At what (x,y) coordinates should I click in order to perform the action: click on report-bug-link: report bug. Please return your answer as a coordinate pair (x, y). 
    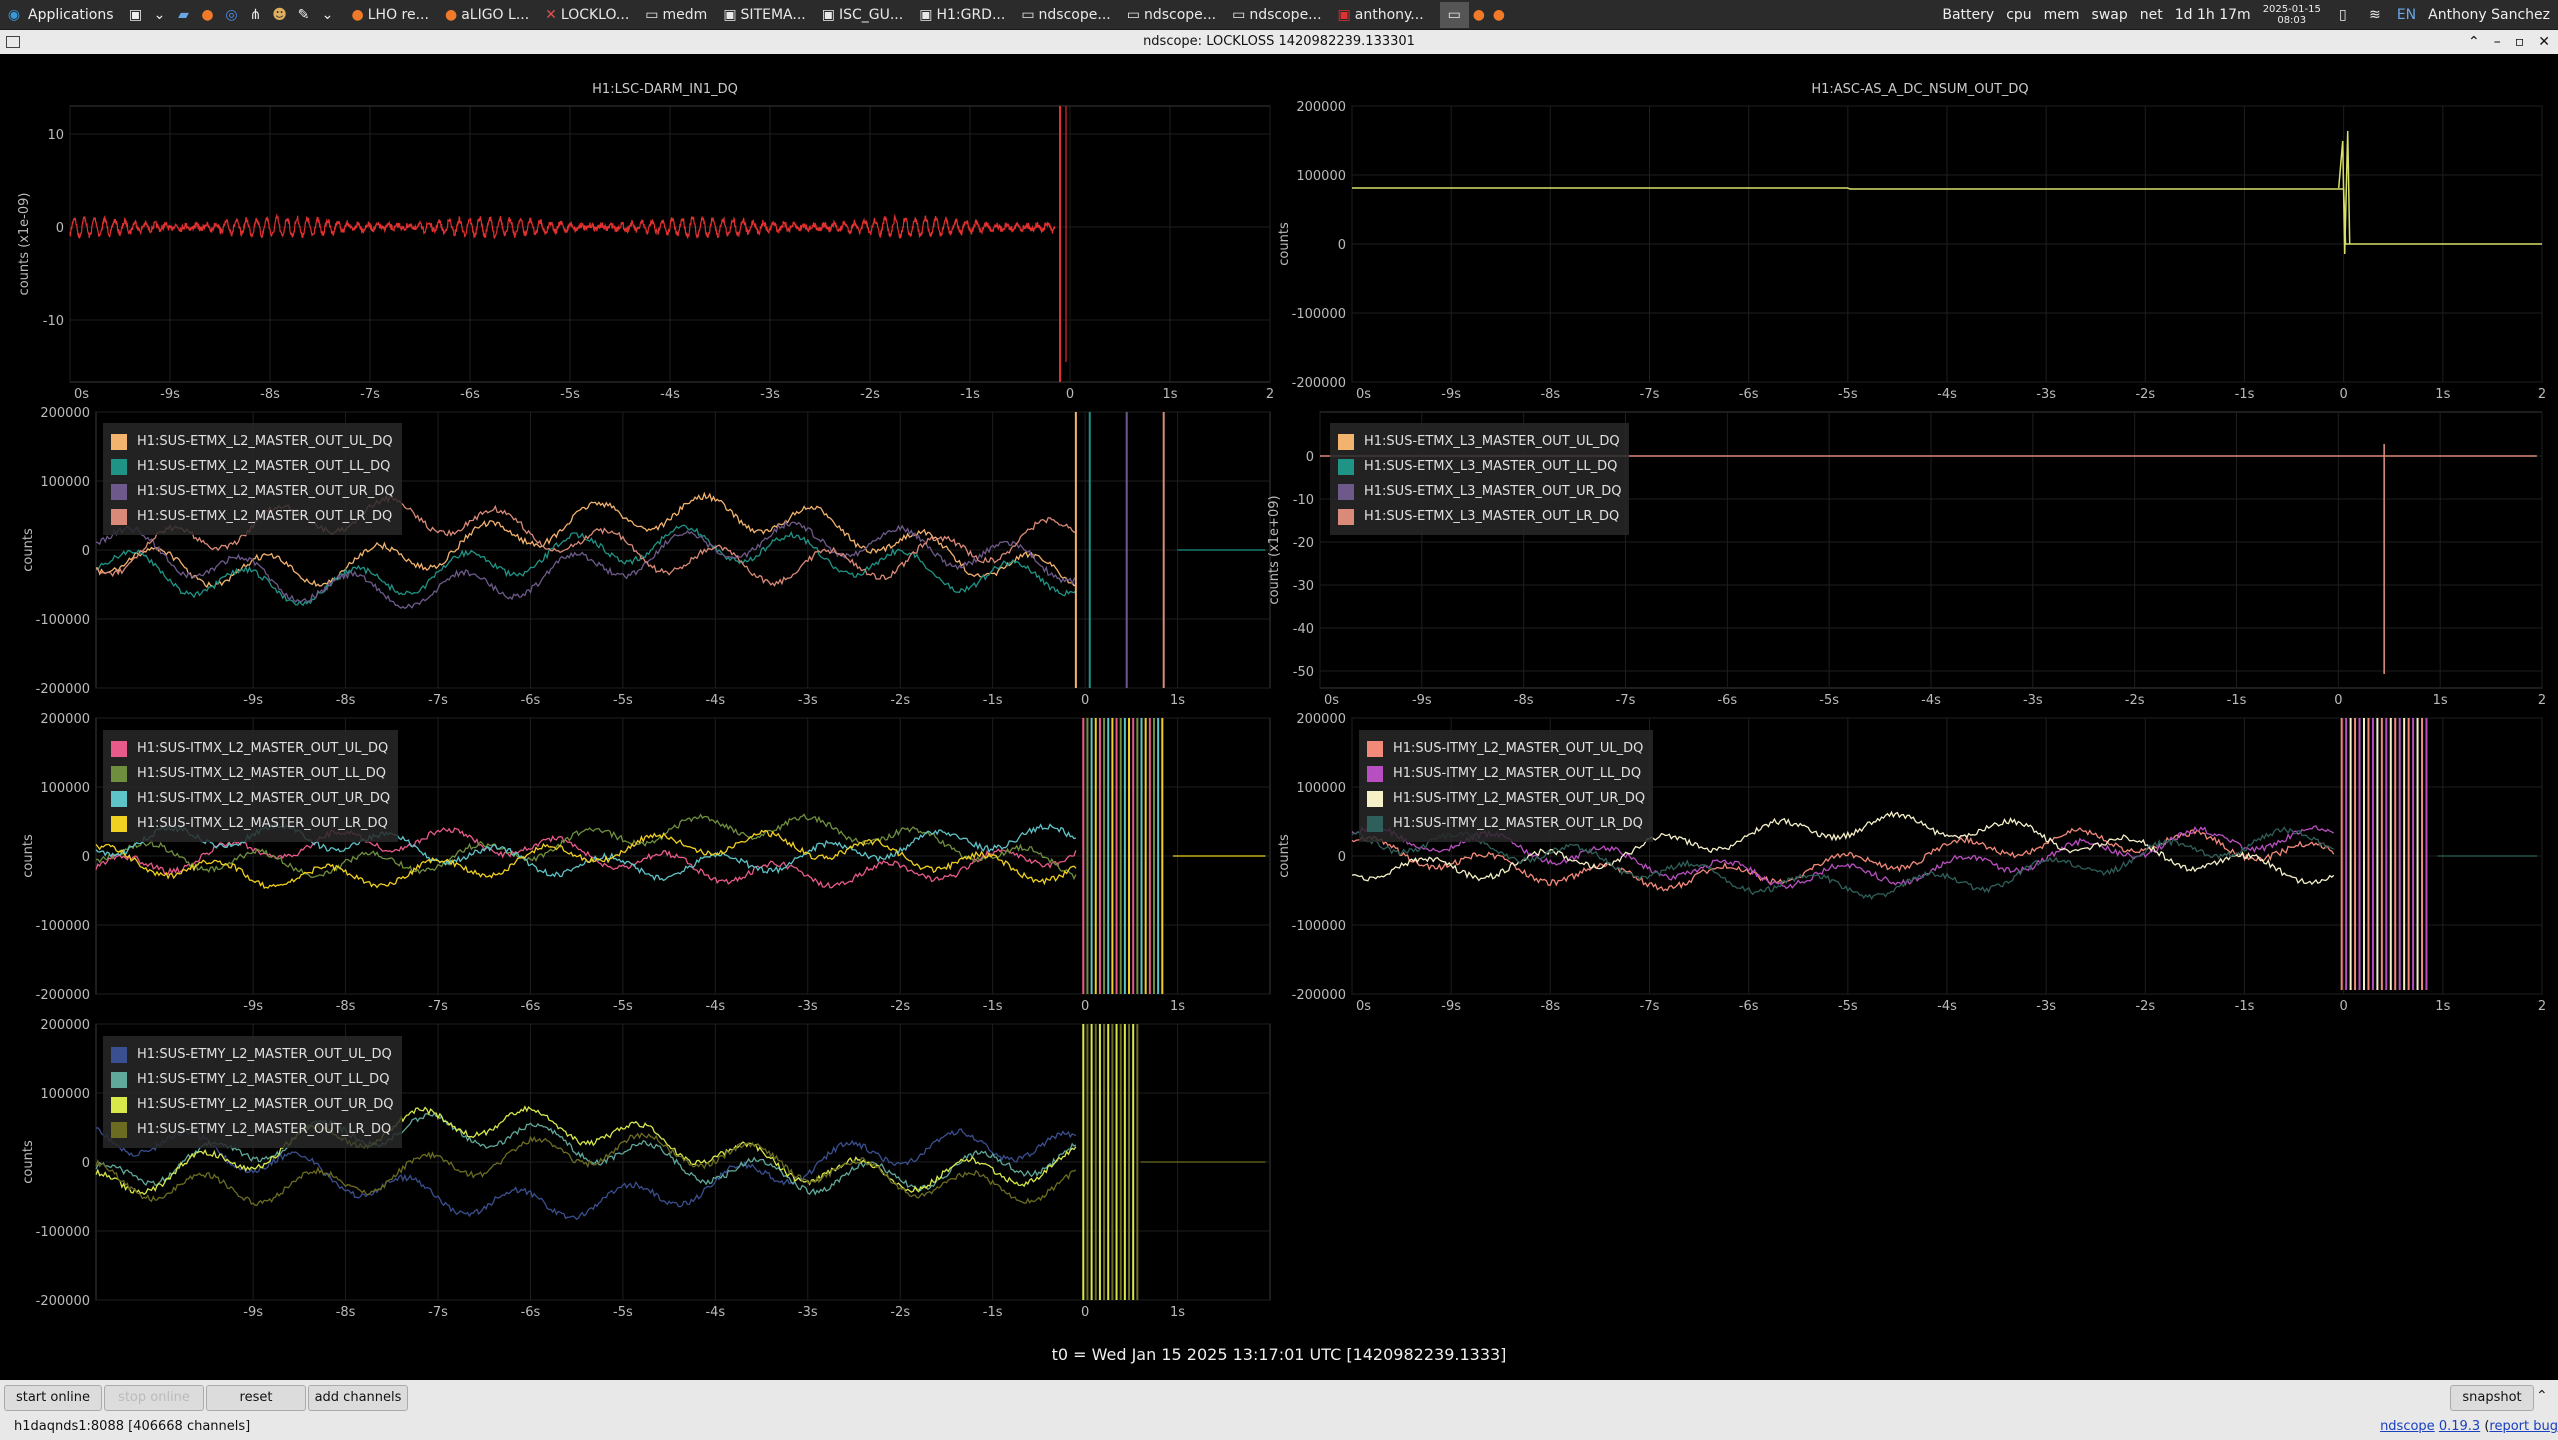
    Looking at the image, I should click on (2523, 1426).